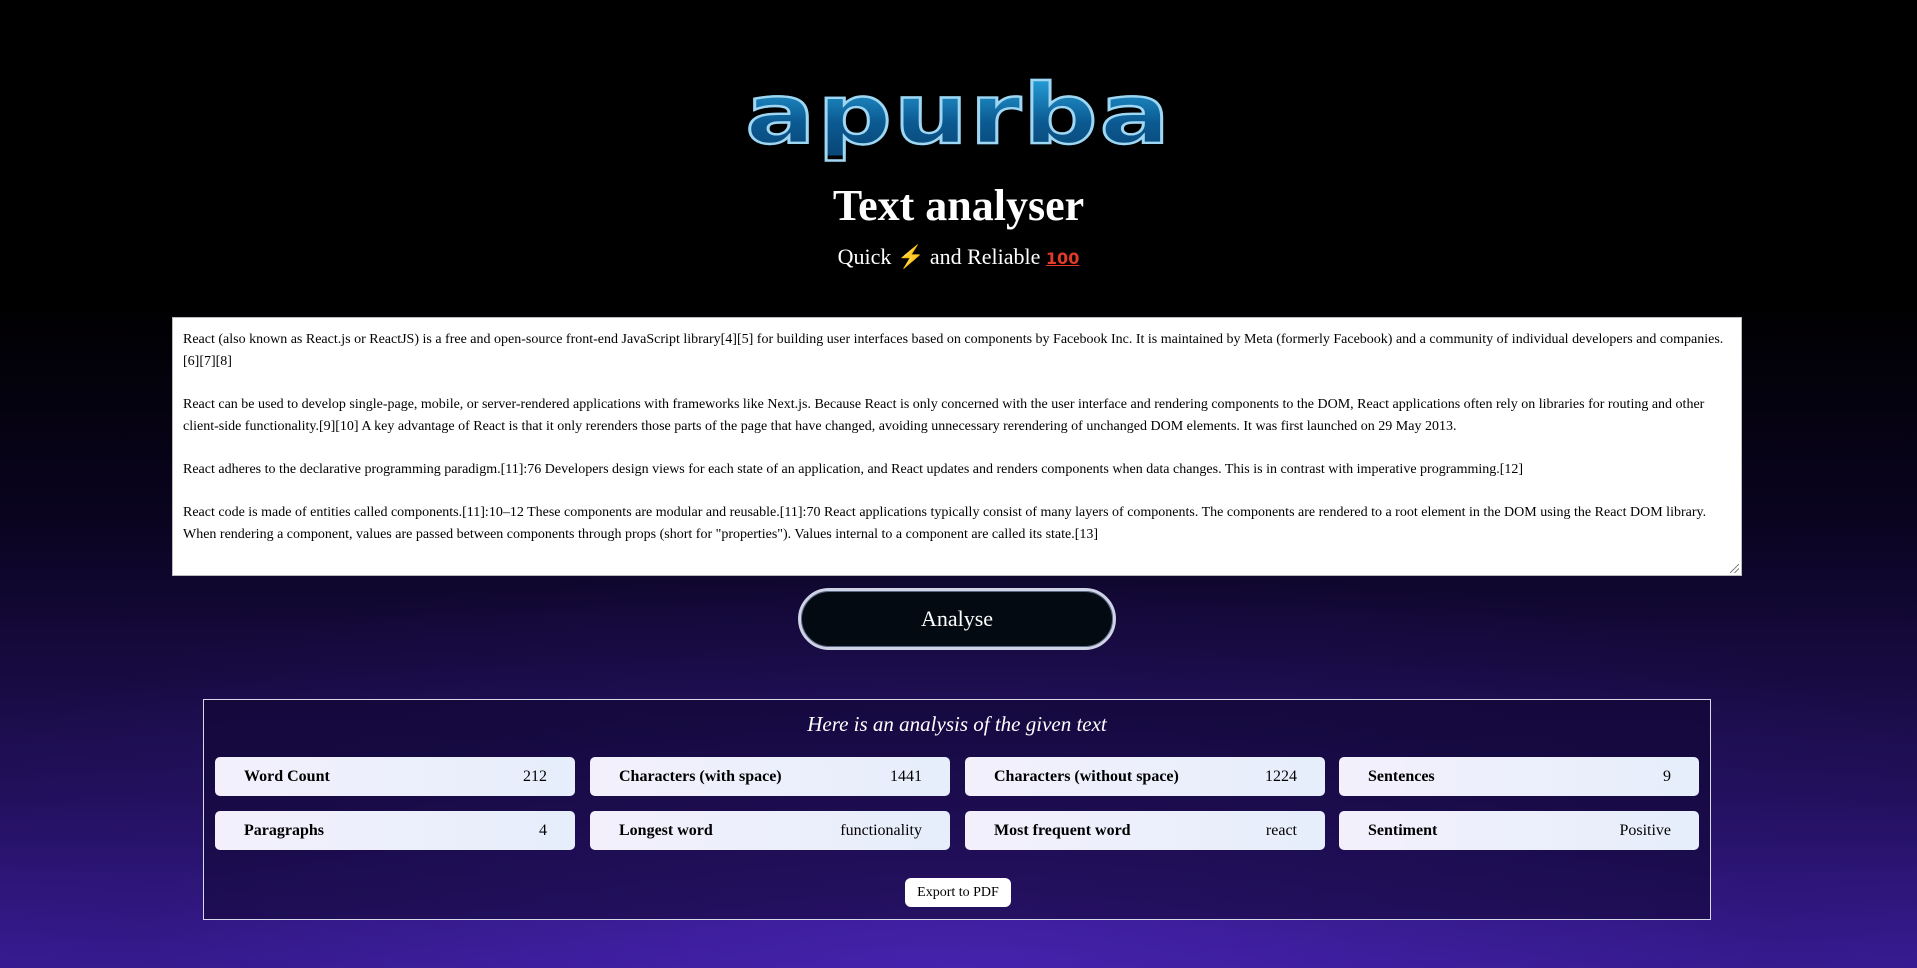  Describe the element at coordinates (867, 256) in the screenshot. I see `subtitle-quick: Quick` at that location.